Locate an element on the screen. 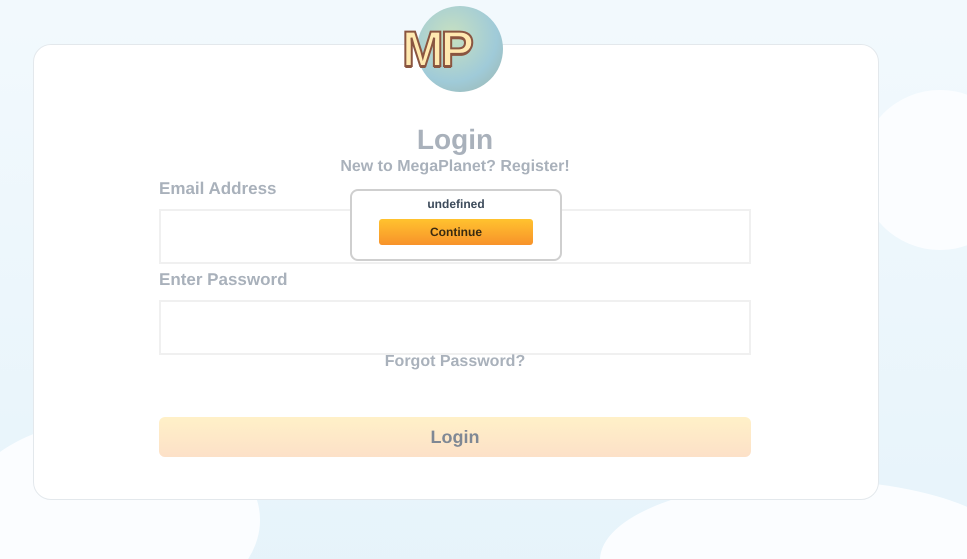 The height and width of the screenshot is (559, 967). dialog-message: undefined is located at coordinates (456, 204).